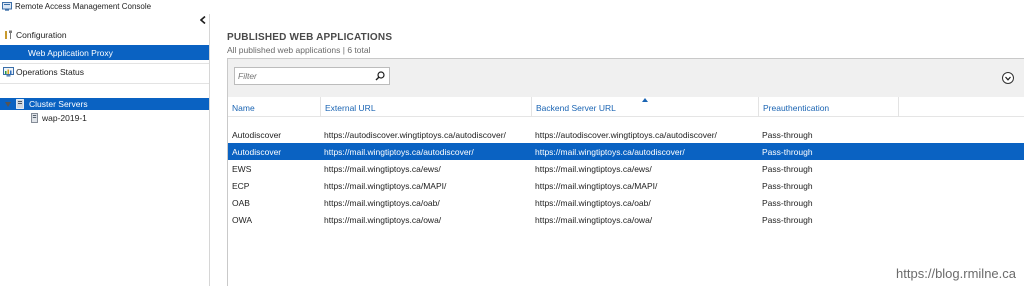 This screenshot has height=286, width=1024. Describe the element at coordinates (104, 118) in the screenshot. I see `nav-item-server-wap-2019-1: wap-2019-1` at that location.